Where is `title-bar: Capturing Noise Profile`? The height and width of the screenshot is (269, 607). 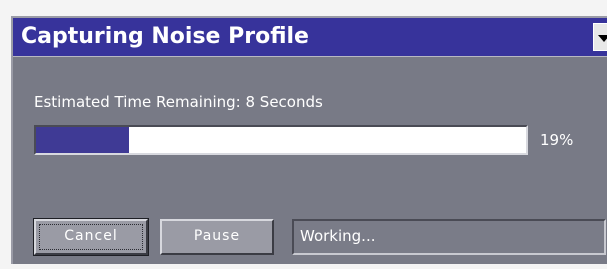 title-bar: Capturing Noise Profile is located at coordinates (310, 37).